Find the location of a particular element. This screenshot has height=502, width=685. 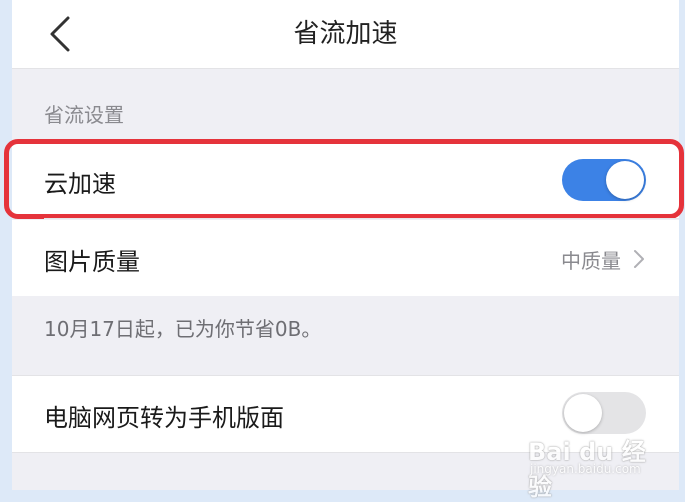

watermark-url: jingyan.baidu.com is located at coordinates (585, 469).